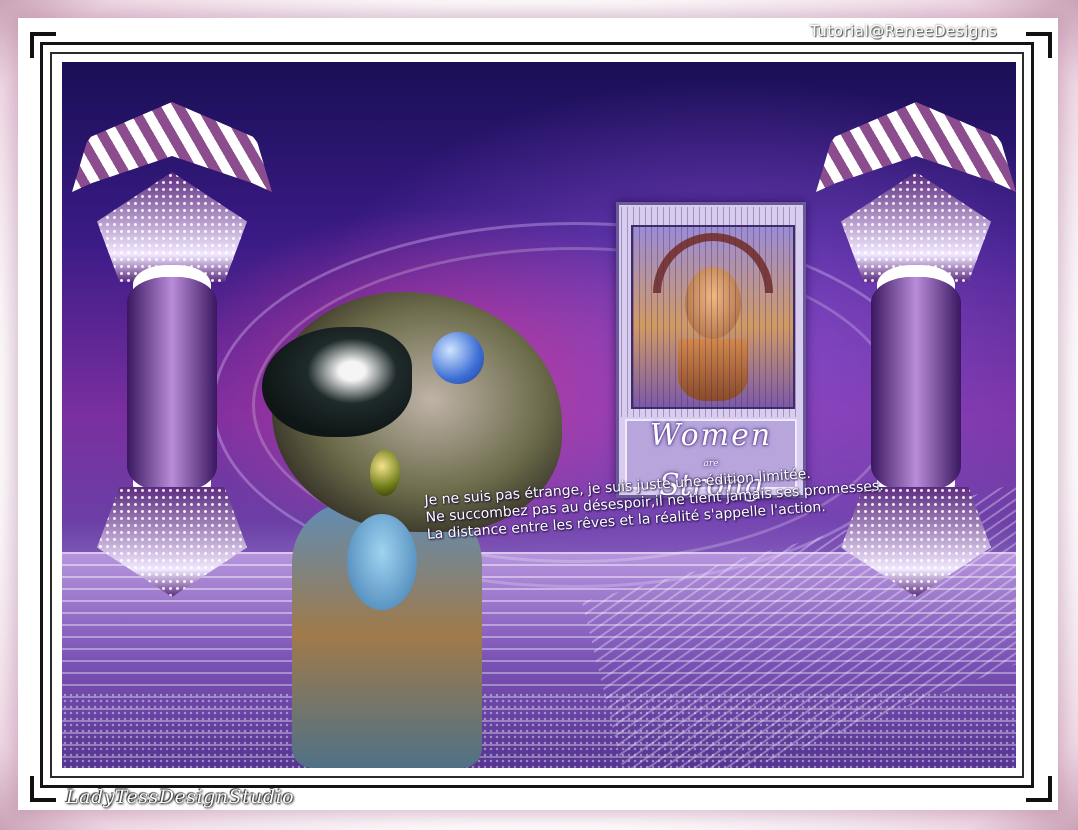  I want to click on peacock-head, so click(337, 382).